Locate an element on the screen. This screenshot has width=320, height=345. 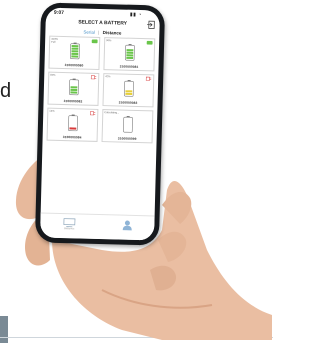
corner-decoration is located at coordinates (4, 329).